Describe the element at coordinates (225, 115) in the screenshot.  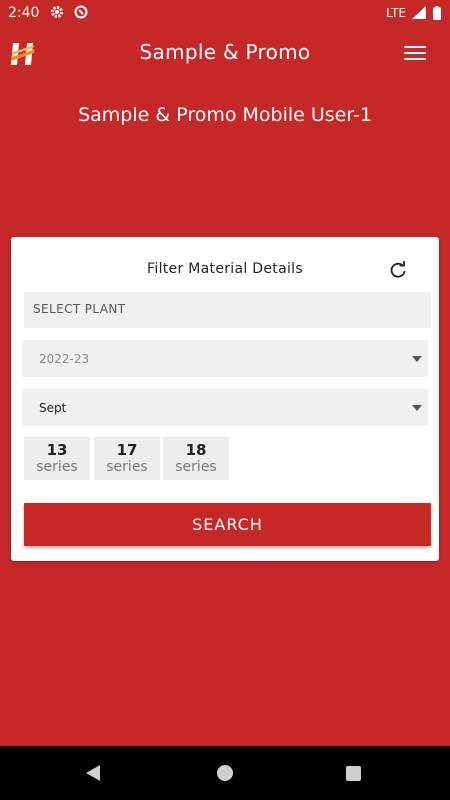
I see `user-title: Sample & Promo Mobile User-1` at that location.